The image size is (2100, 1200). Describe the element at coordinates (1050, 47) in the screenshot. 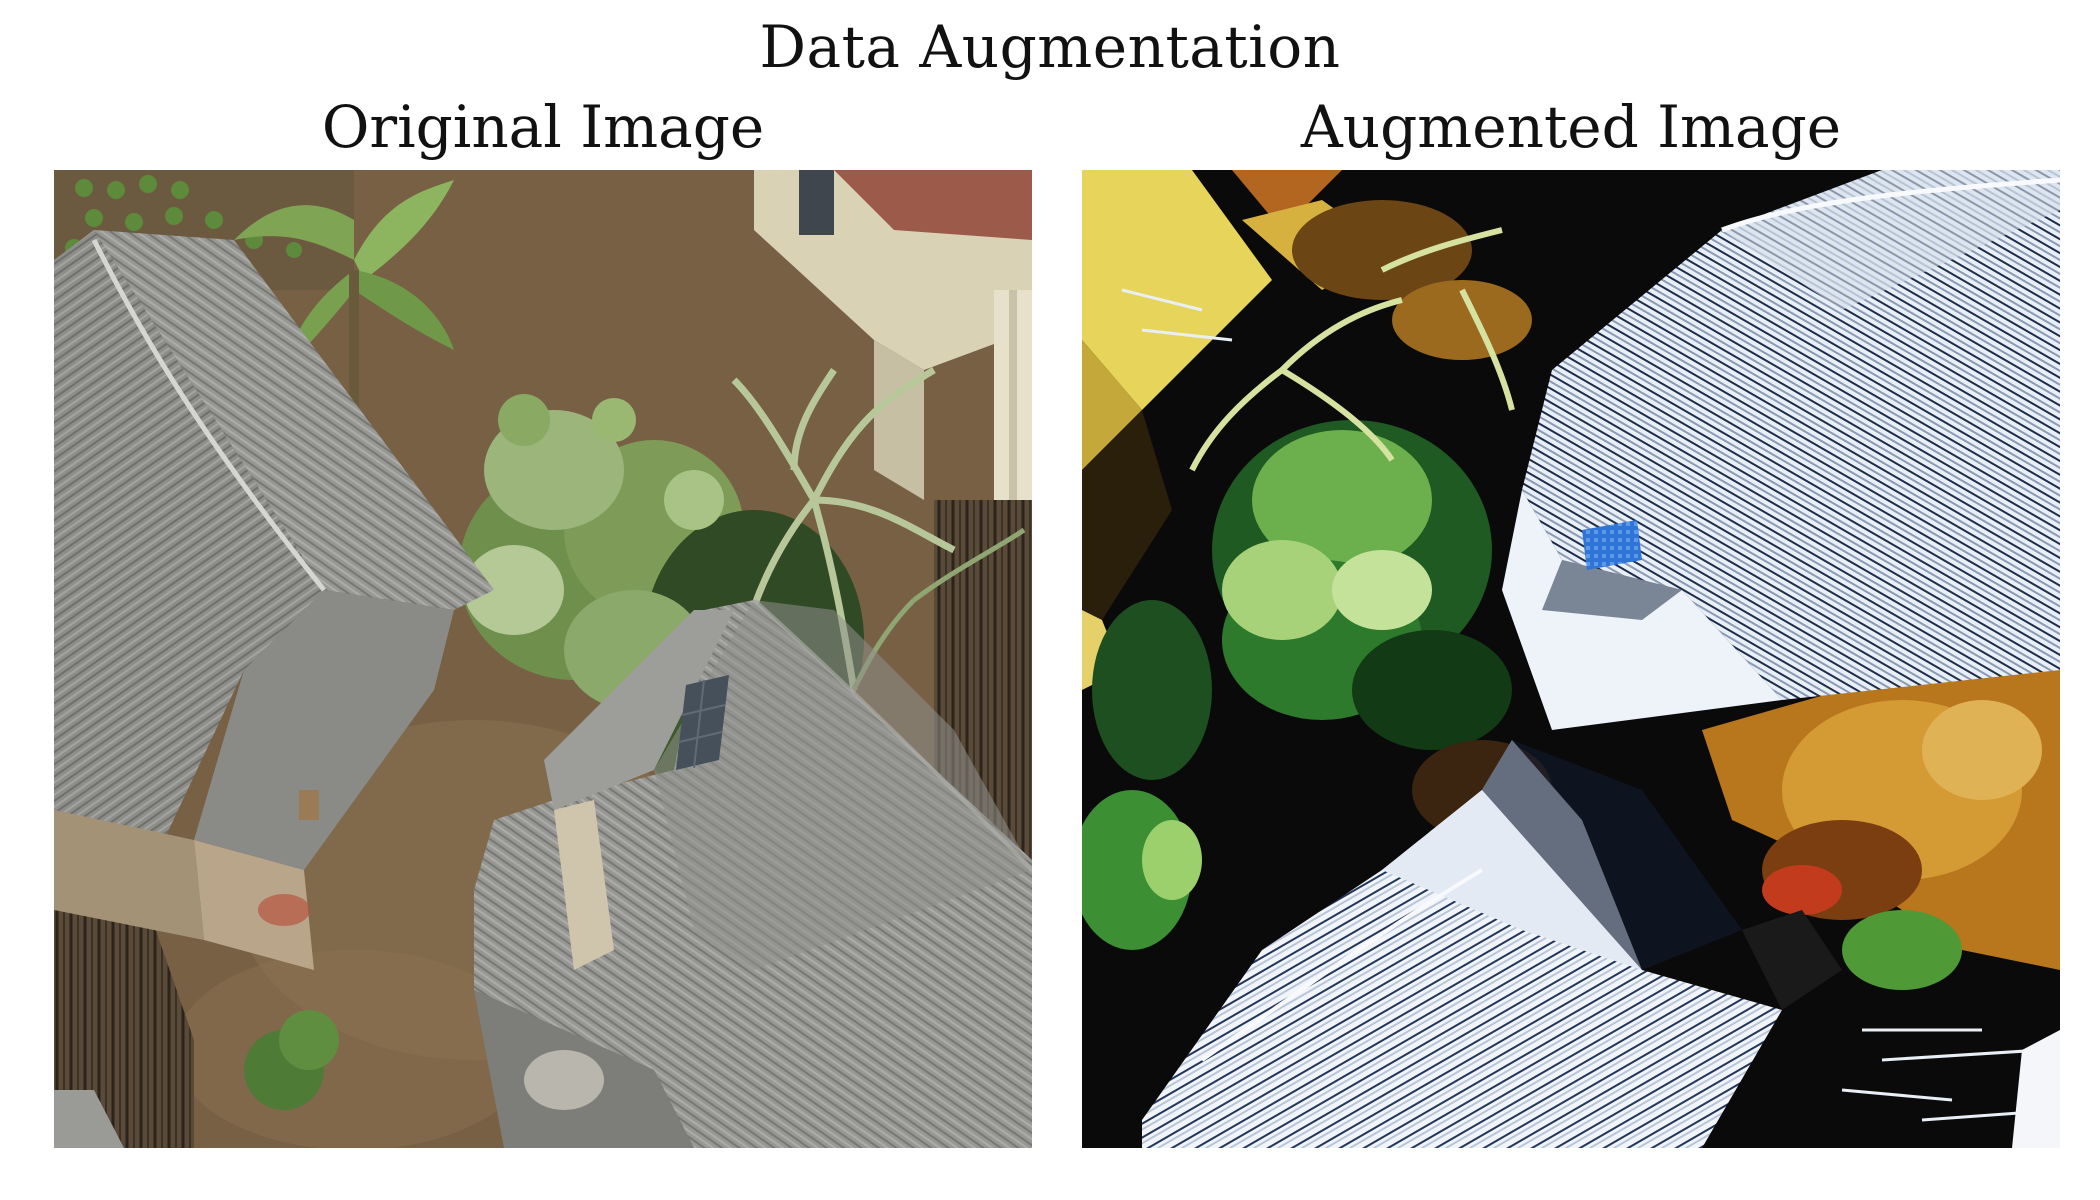

I see `figure-title: Data Augmentation` at that location.